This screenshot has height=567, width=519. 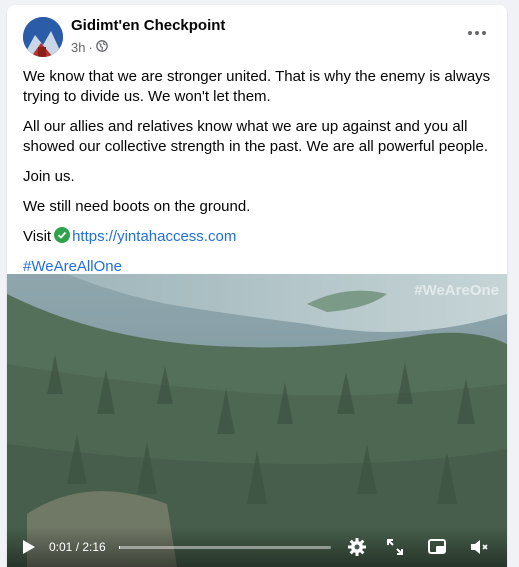 What do you see at coordinates (259, 237) in the screenshot?
I see `visit-line: Visit https://yintahaccess.com` at bounding box center [259, 237].